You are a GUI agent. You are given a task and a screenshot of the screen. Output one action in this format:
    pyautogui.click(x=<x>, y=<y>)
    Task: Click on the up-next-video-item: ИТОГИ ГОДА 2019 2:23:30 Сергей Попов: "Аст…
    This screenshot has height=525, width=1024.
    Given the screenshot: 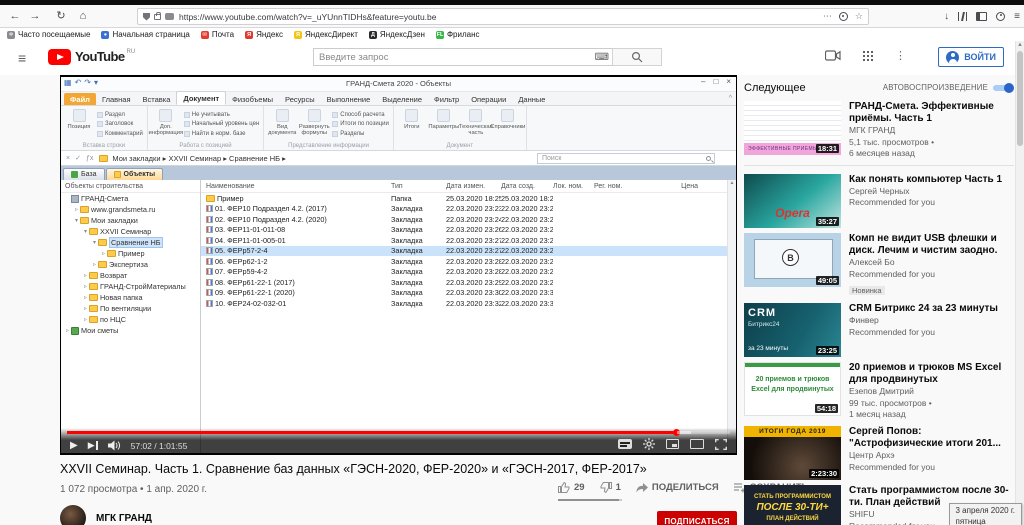 What is the action you would take?
    pyautogui.click(x=879, y=452)
    